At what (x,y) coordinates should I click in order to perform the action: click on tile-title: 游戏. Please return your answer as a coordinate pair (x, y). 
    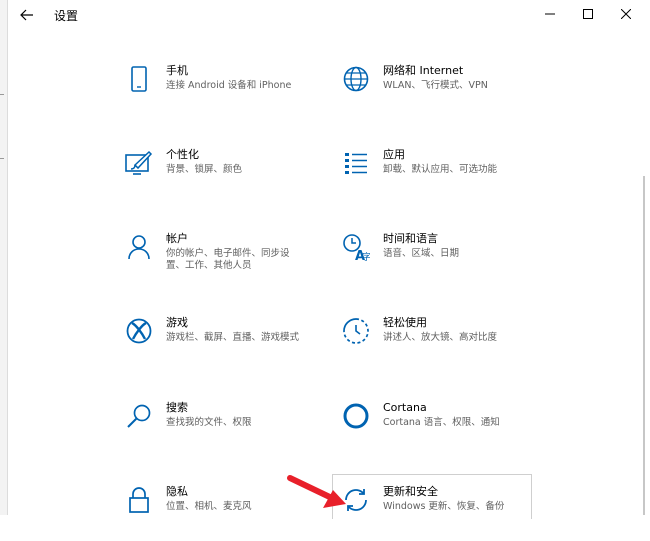
    Looking at the image, I should click on (177, 322).